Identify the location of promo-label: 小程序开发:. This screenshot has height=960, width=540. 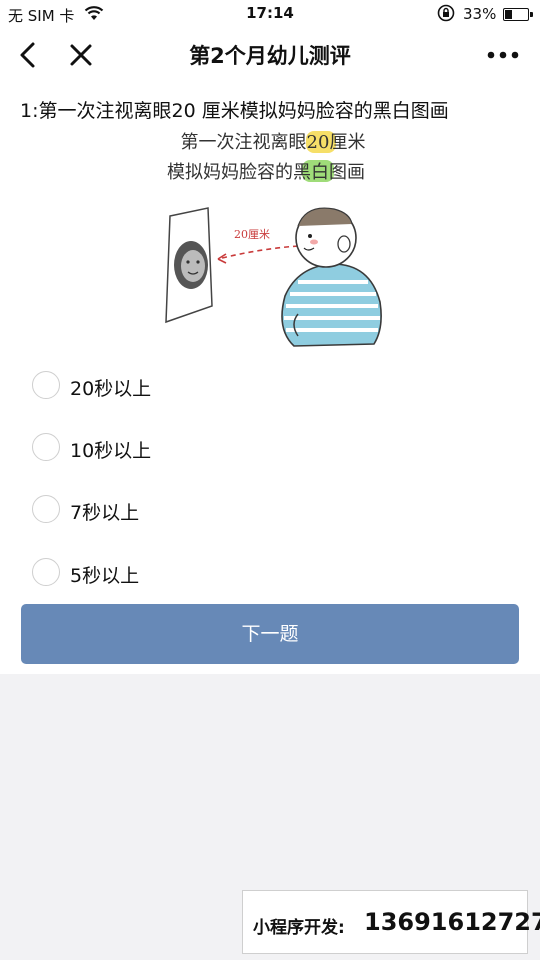
(299, 928).